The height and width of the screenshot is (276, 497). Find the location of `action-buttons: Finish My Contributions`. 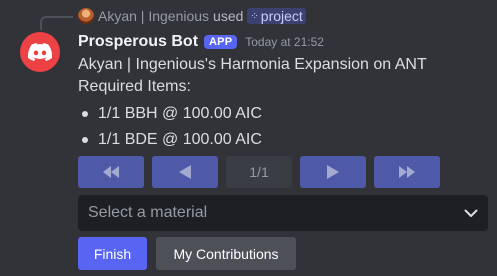

action-buttons: Finish My Contributions is located at coordinates (187, 253).